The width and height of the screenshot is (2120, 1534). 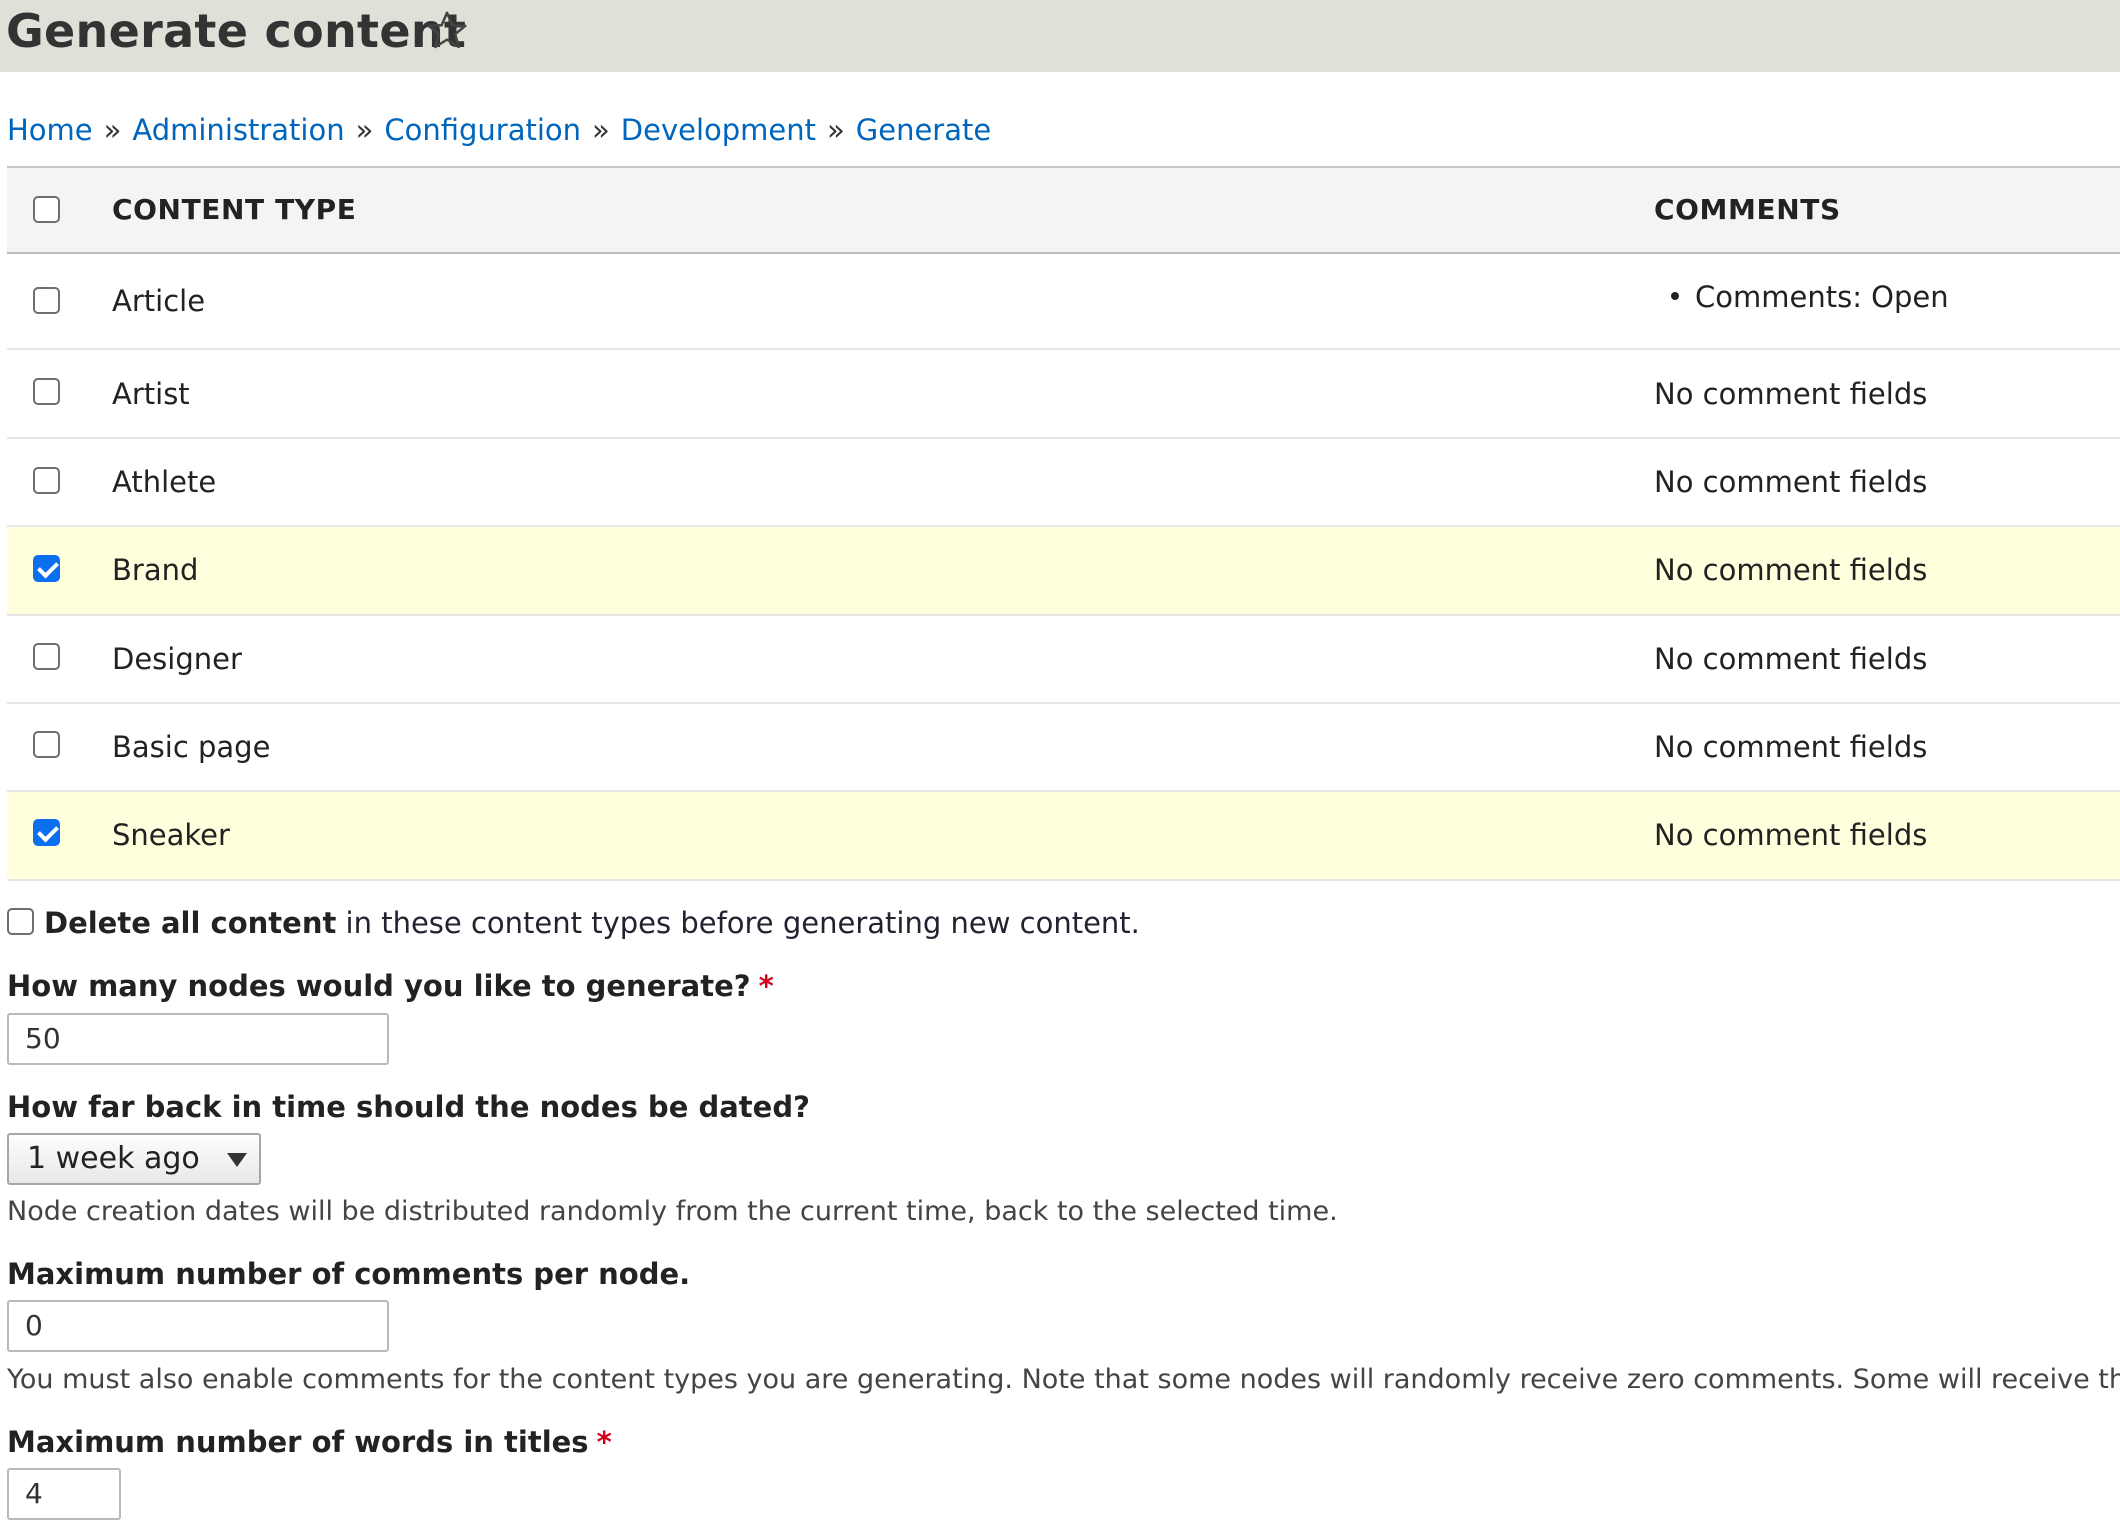 What do you see at coordinates (447, 31) in the screenshot?
I see `star-icon` at bounding box center [447, 31].